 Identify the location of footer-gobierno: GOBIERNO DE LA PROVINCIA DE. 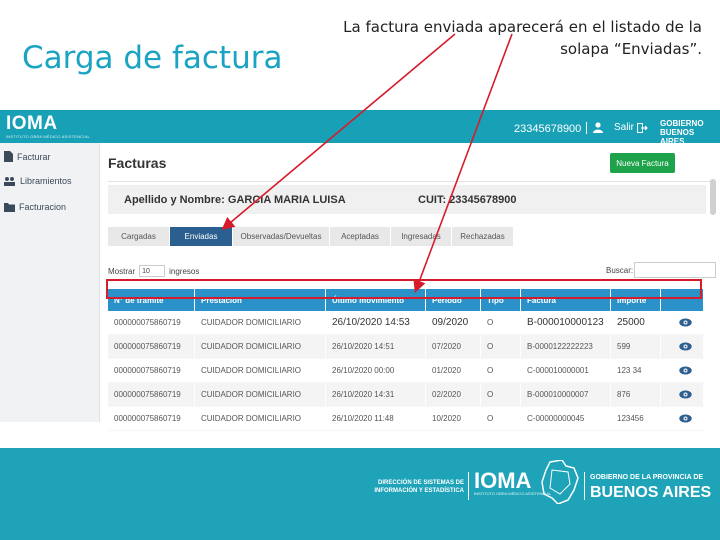
(647, 477).